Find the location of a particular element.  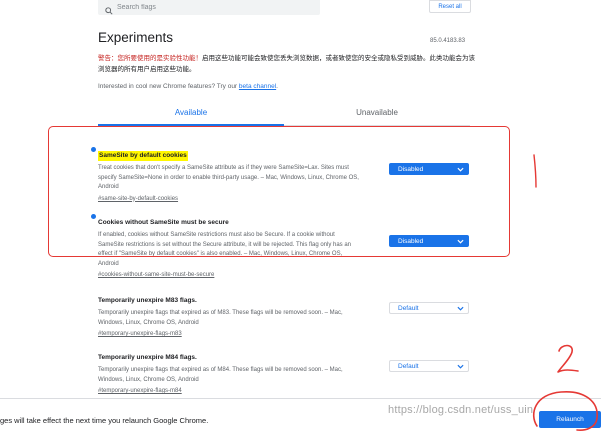

search-box is located at coordinates (209, 7).